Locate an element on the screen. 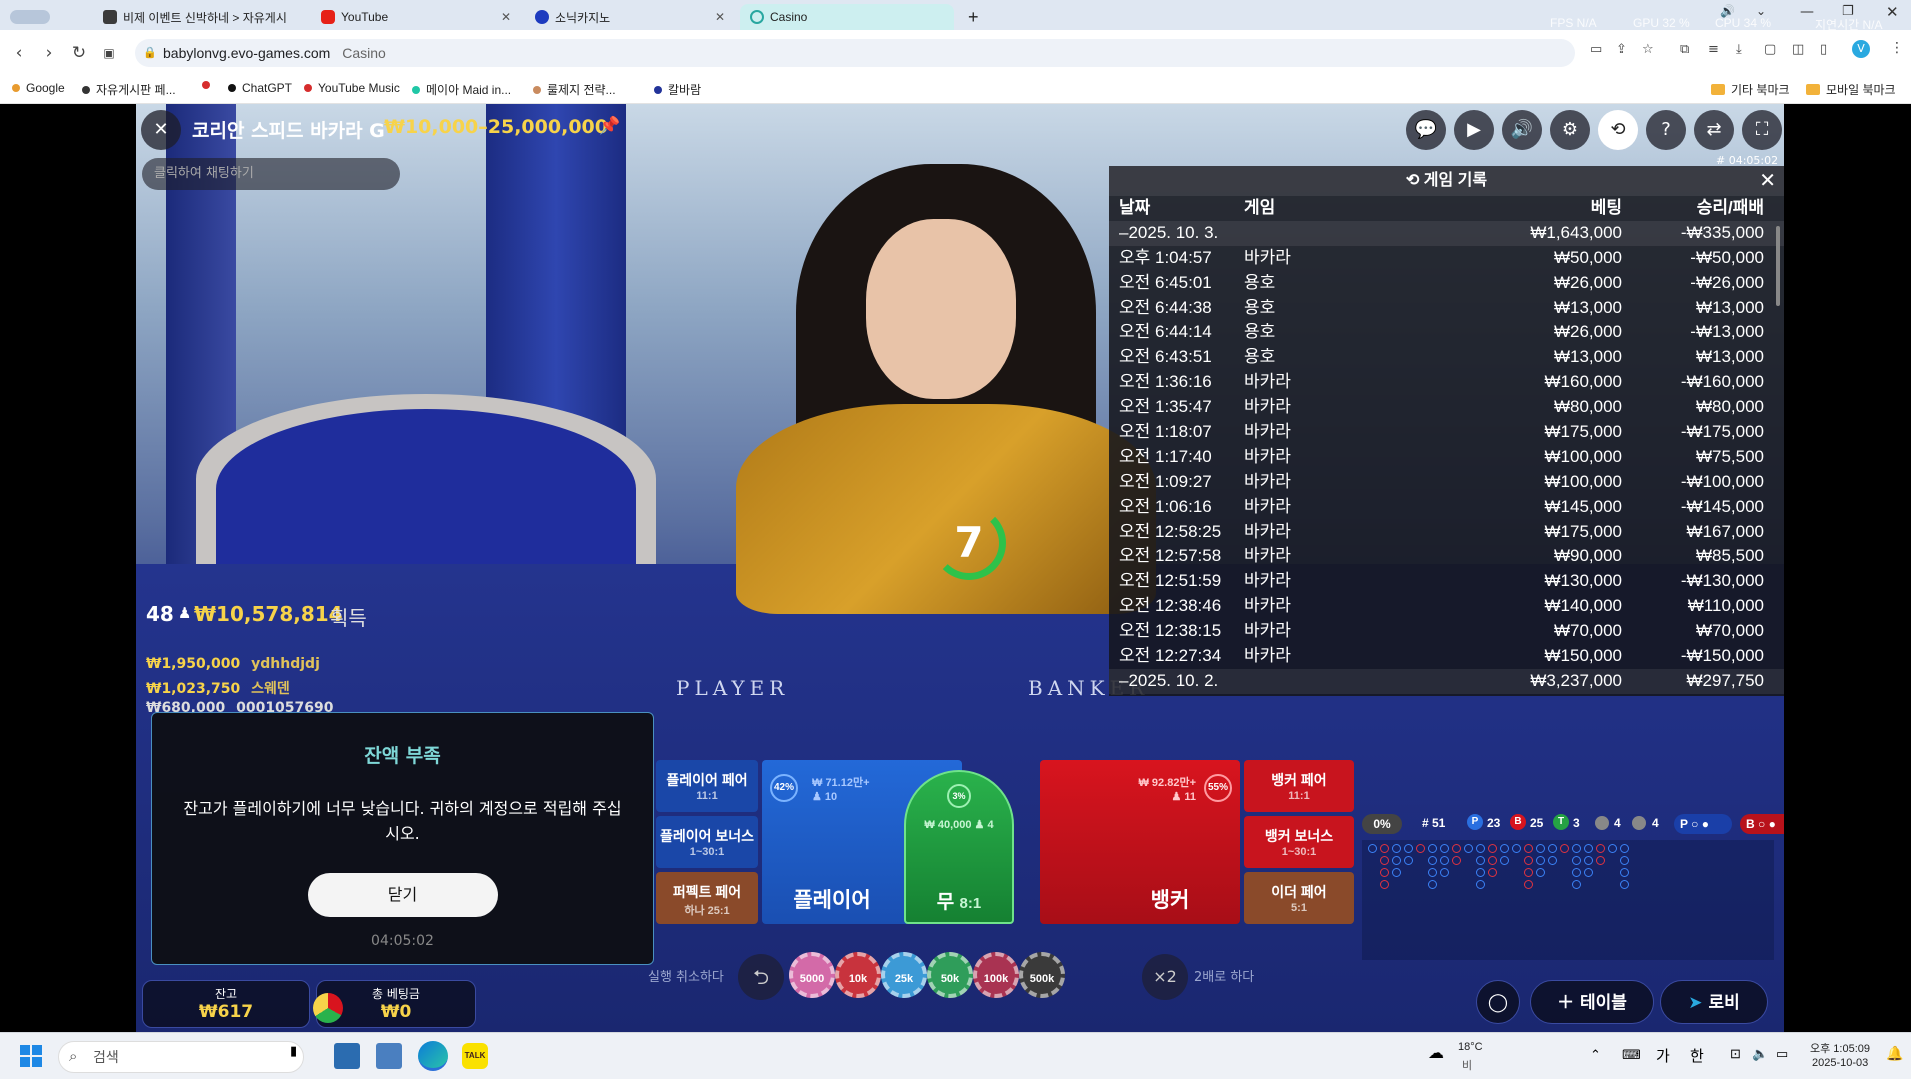 The image size is (1911, 1079). bookmark-kalbaram: 칼바람 is located at coordinates (677, 89).